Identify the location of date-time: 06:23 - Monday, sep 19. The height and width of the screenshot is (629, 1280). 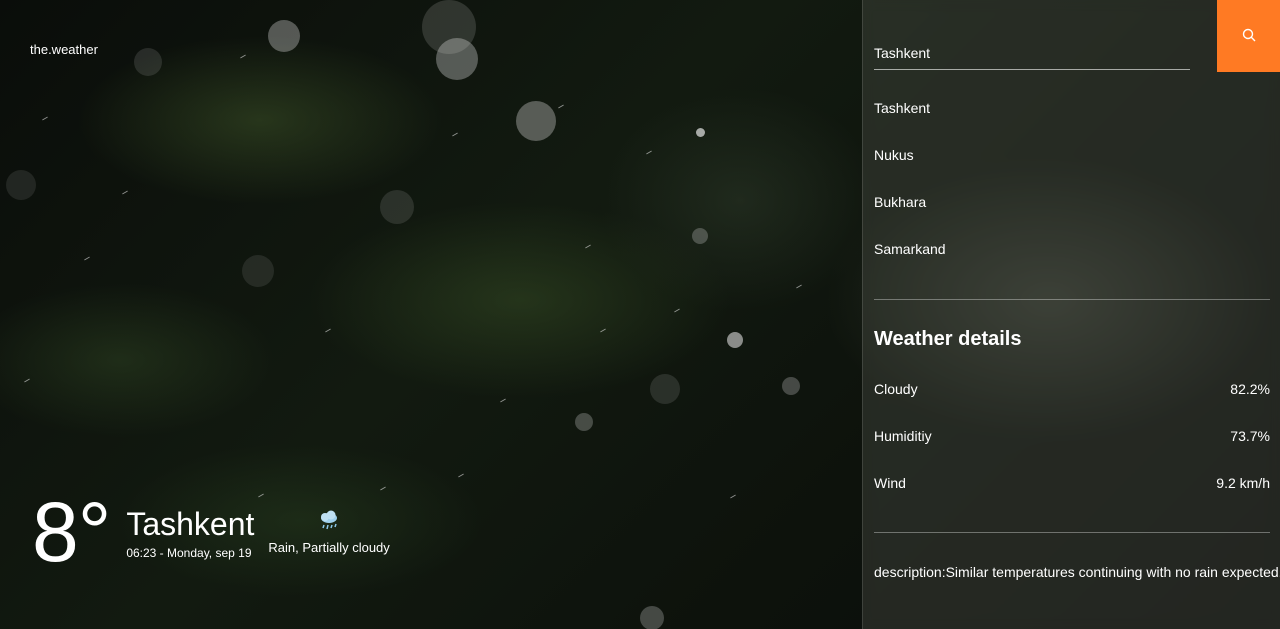
(189, 553).